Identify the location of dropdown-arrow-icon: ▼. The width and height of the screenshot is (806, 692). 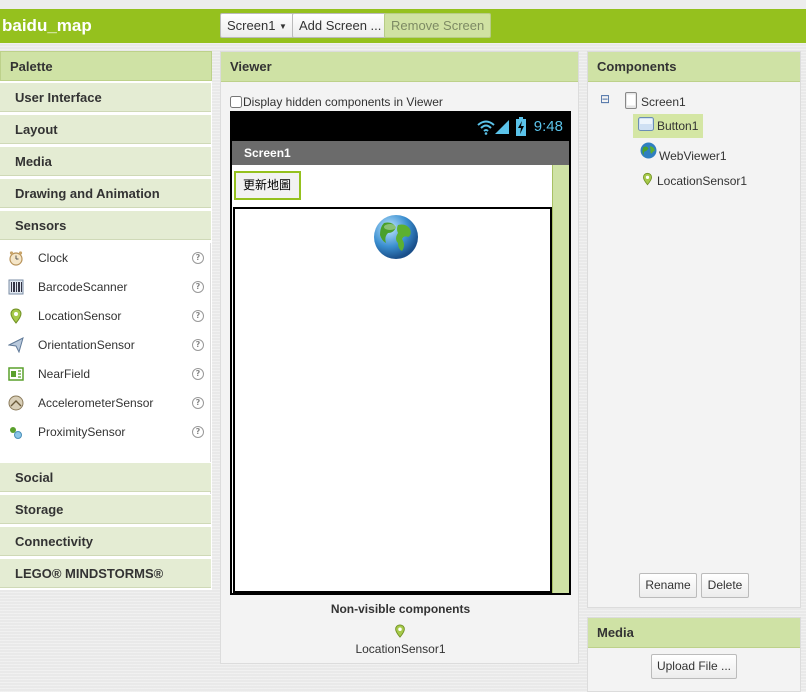
(283, 26).